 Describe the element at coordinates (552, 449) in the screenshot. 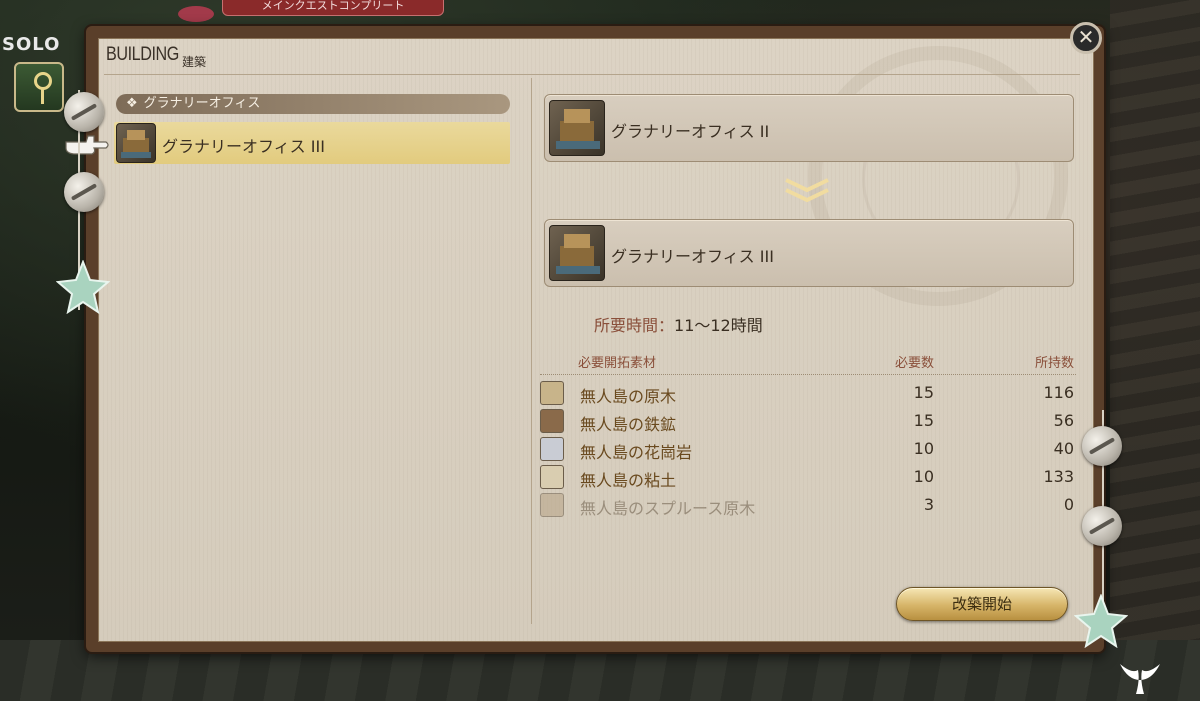

I see `granite-icon` at that location.